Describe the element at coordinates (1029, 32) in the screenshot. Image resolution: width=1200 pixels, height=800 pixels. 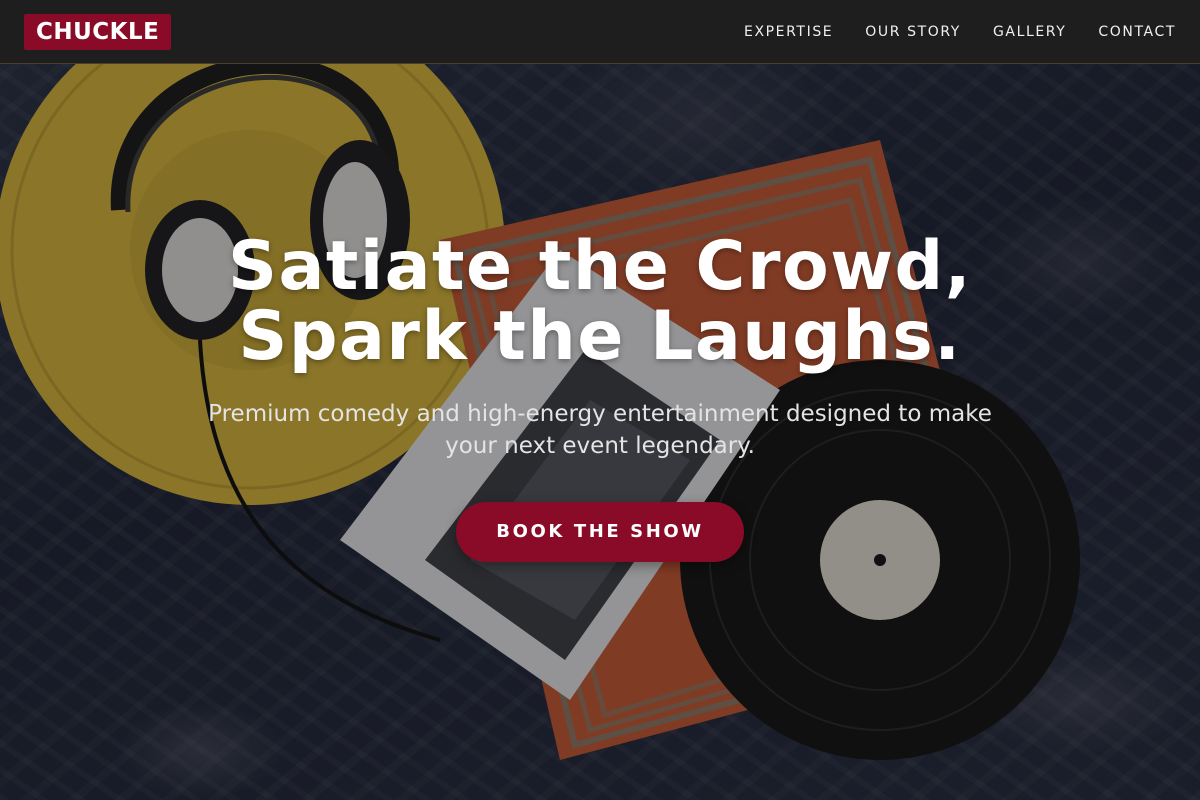
I see `nav-link-gallery: GALLERY` at that location.